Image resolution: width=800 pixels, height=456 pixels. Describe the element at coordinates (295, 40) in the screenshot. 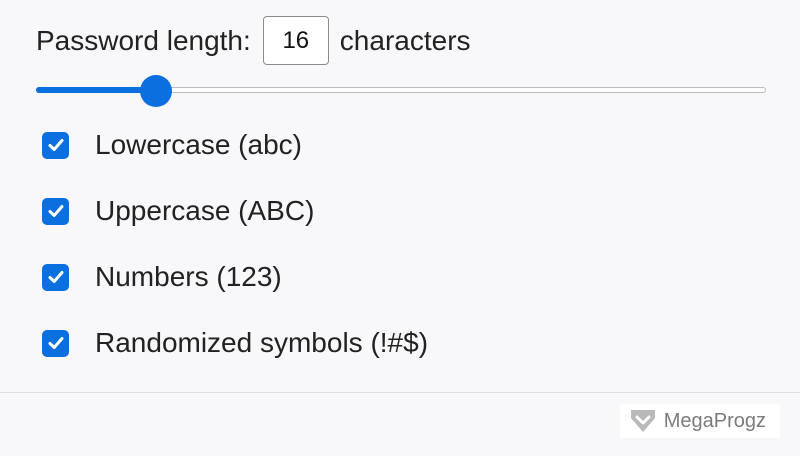

I see `password-length-input` at that location.